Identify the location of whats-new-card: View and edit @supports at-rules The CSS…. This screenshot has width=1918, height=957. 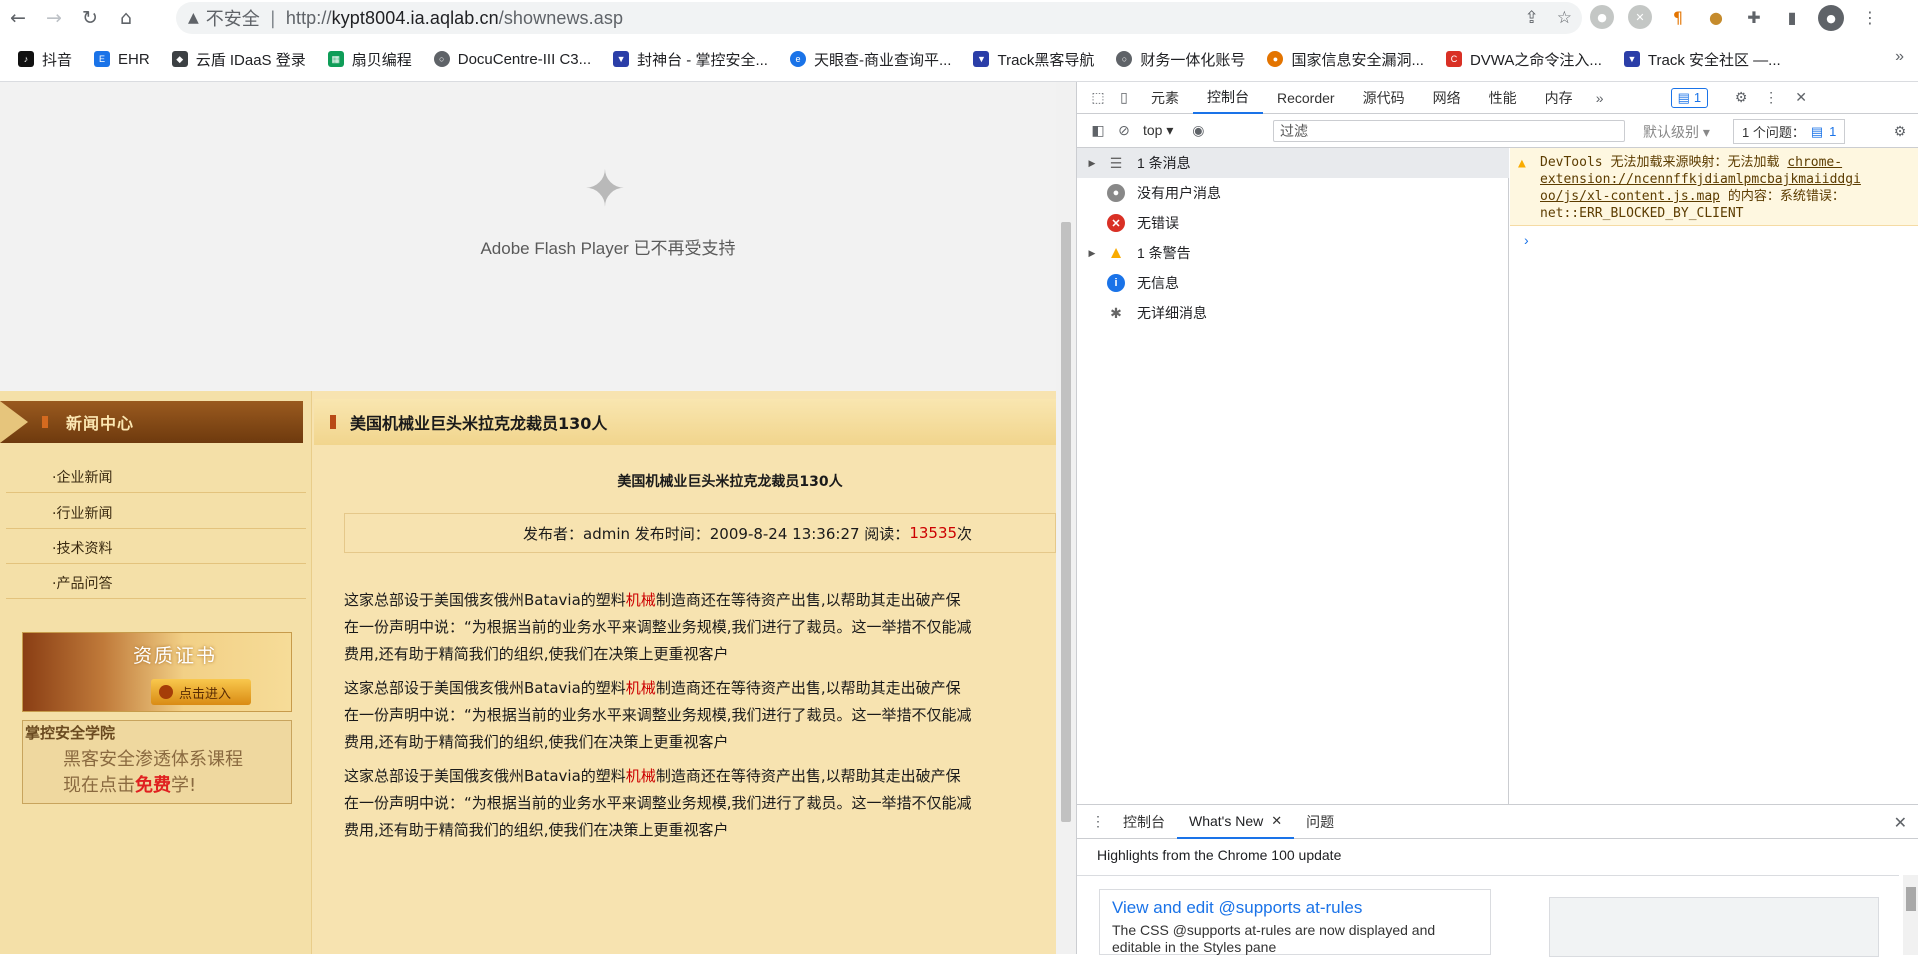
(1295, 922).